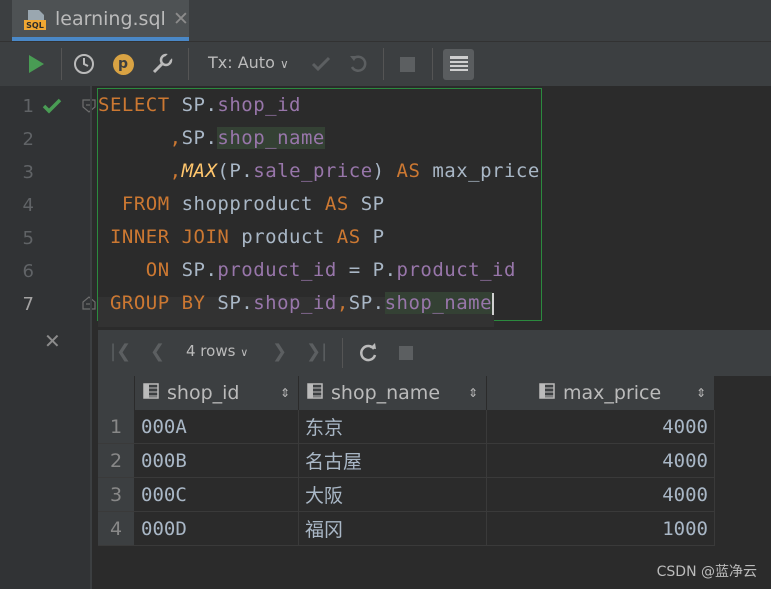  What do you see at coordinates (35, 25) in the screenshot?
I see `svg-text: SQL` at bounding box center [35, 25].